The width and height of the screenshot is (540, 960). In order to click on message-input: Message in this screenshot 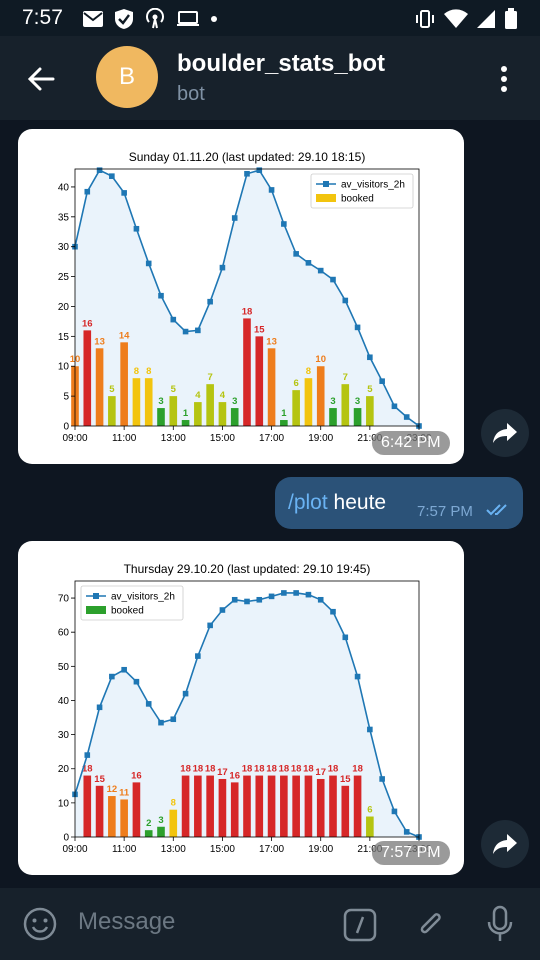, I will do `click(126, 922)`.